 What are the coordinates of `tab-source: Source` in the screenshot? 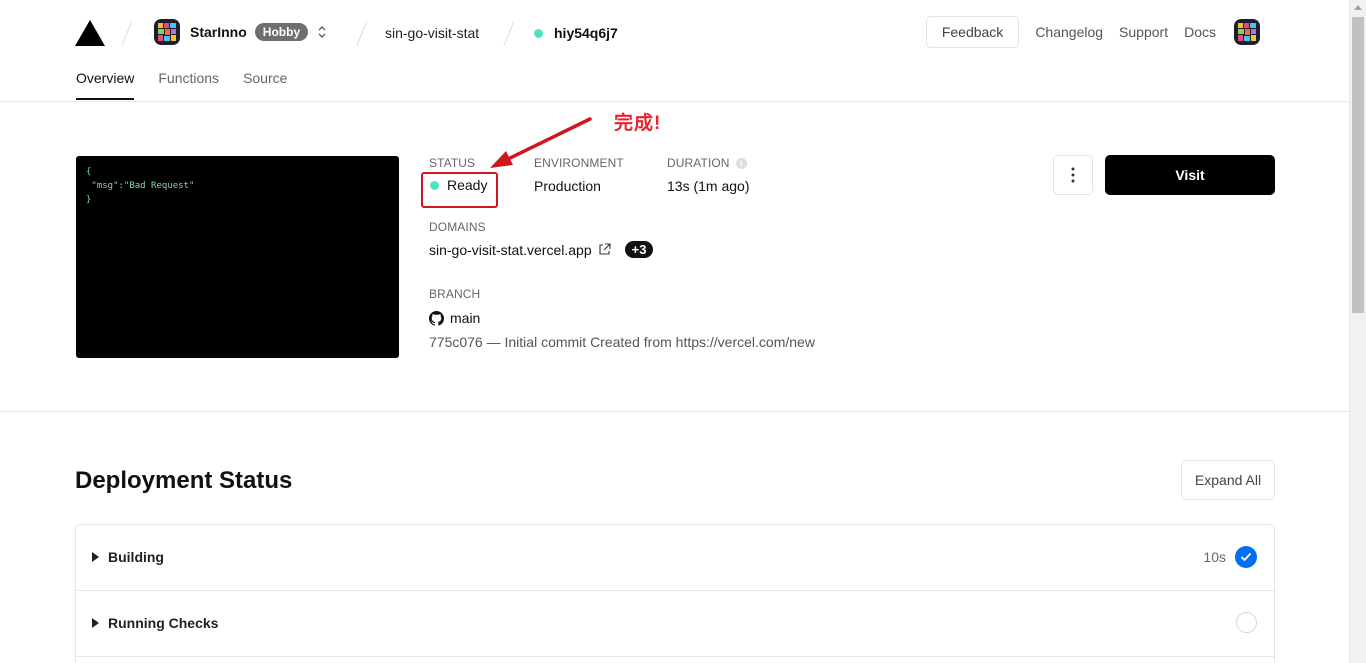 It's located at (265, 85).